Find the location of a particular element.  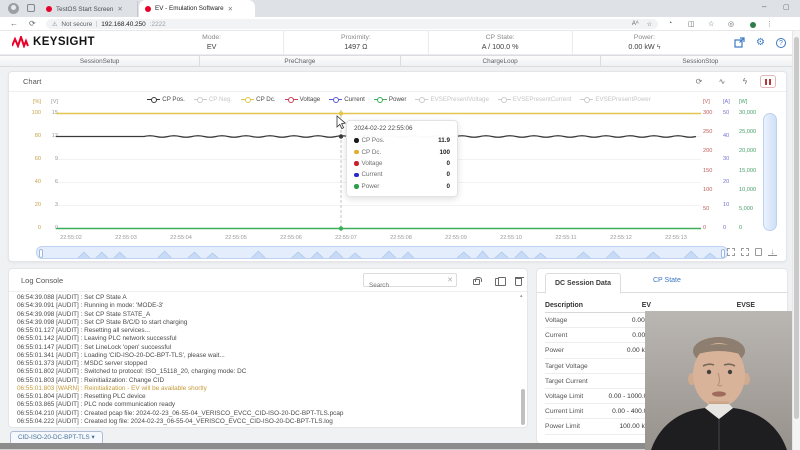

divider is located at coordinates (97, 24).